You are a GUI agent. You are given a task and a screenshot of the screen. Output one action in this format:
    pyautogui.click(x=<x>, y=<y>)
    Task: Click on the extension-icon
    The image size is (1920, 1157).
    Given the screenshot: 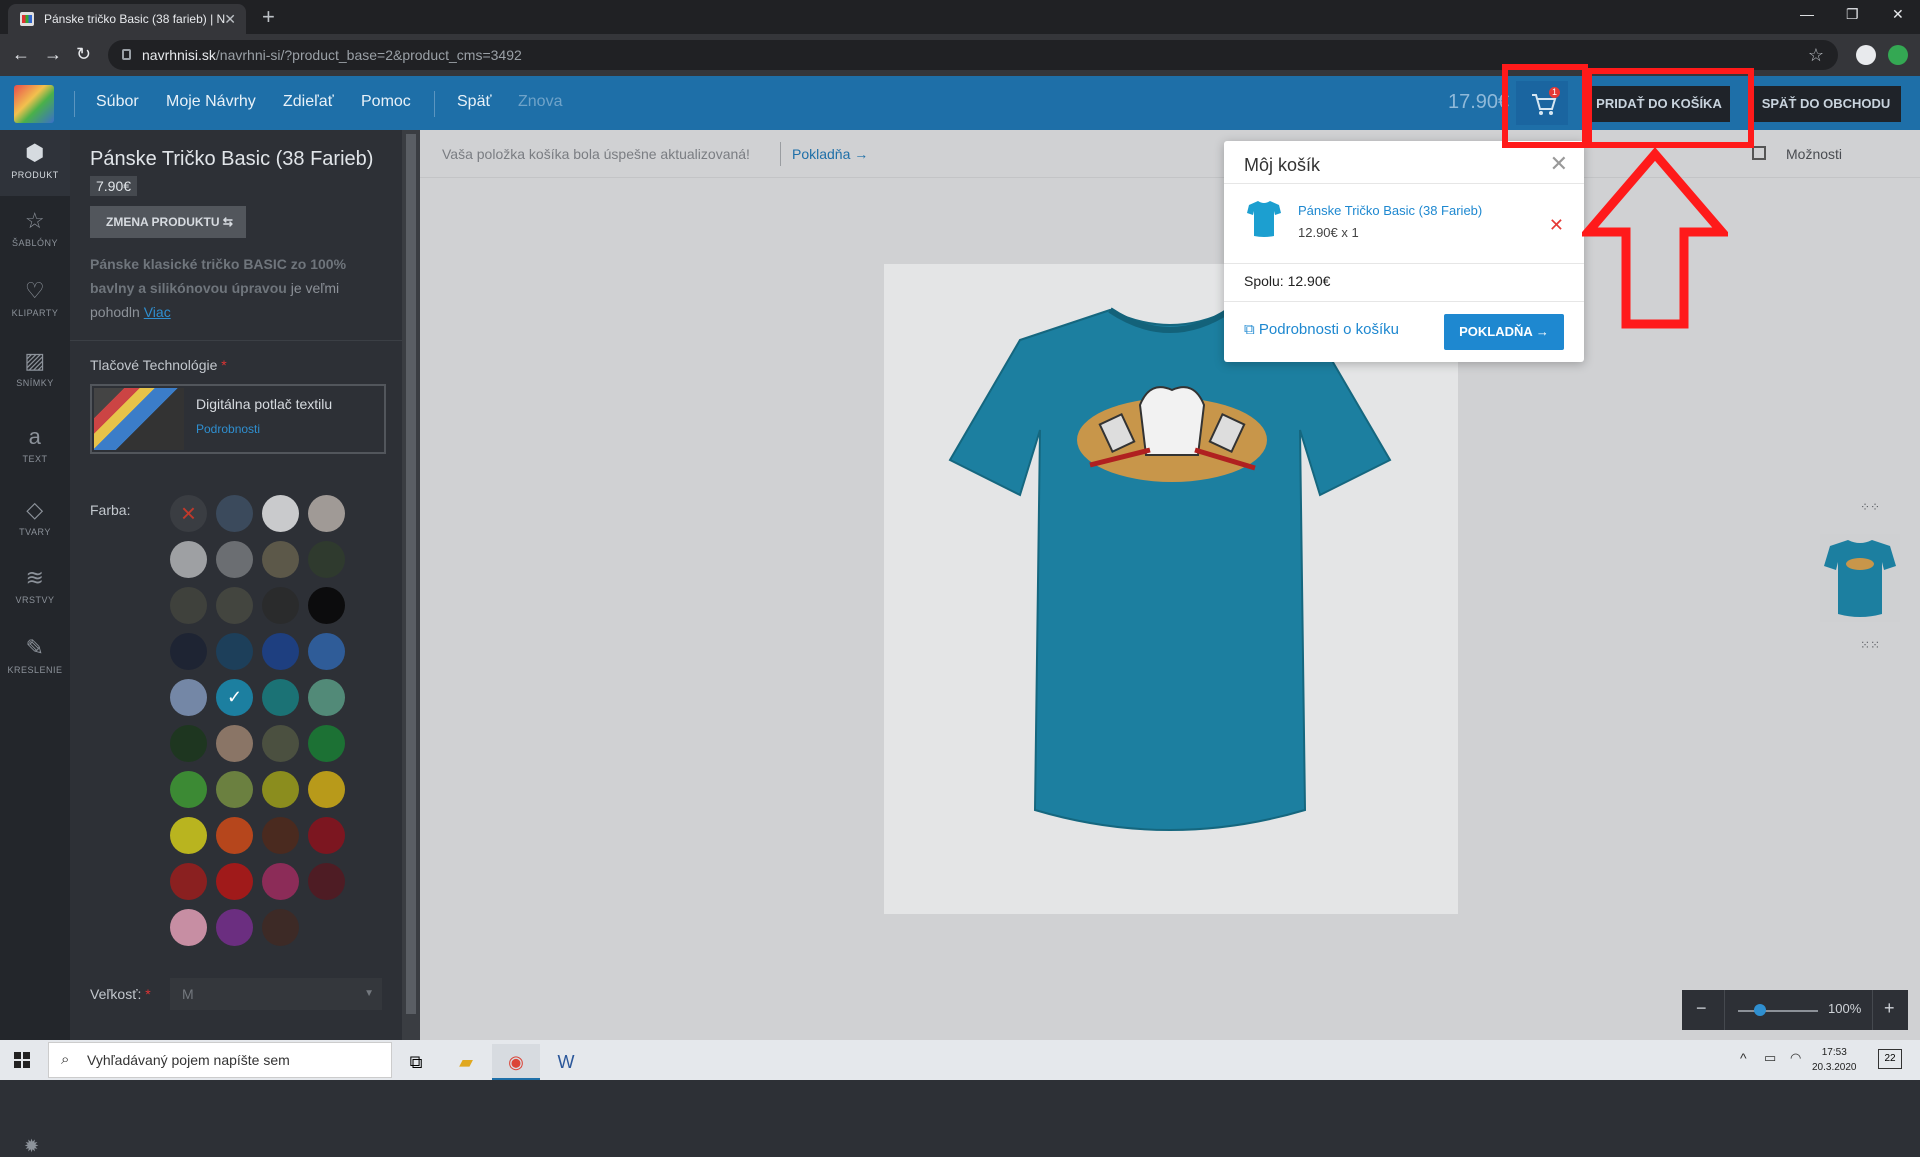 What is the action you would take?
    pyautogui.click(x=1898, y=55)
    